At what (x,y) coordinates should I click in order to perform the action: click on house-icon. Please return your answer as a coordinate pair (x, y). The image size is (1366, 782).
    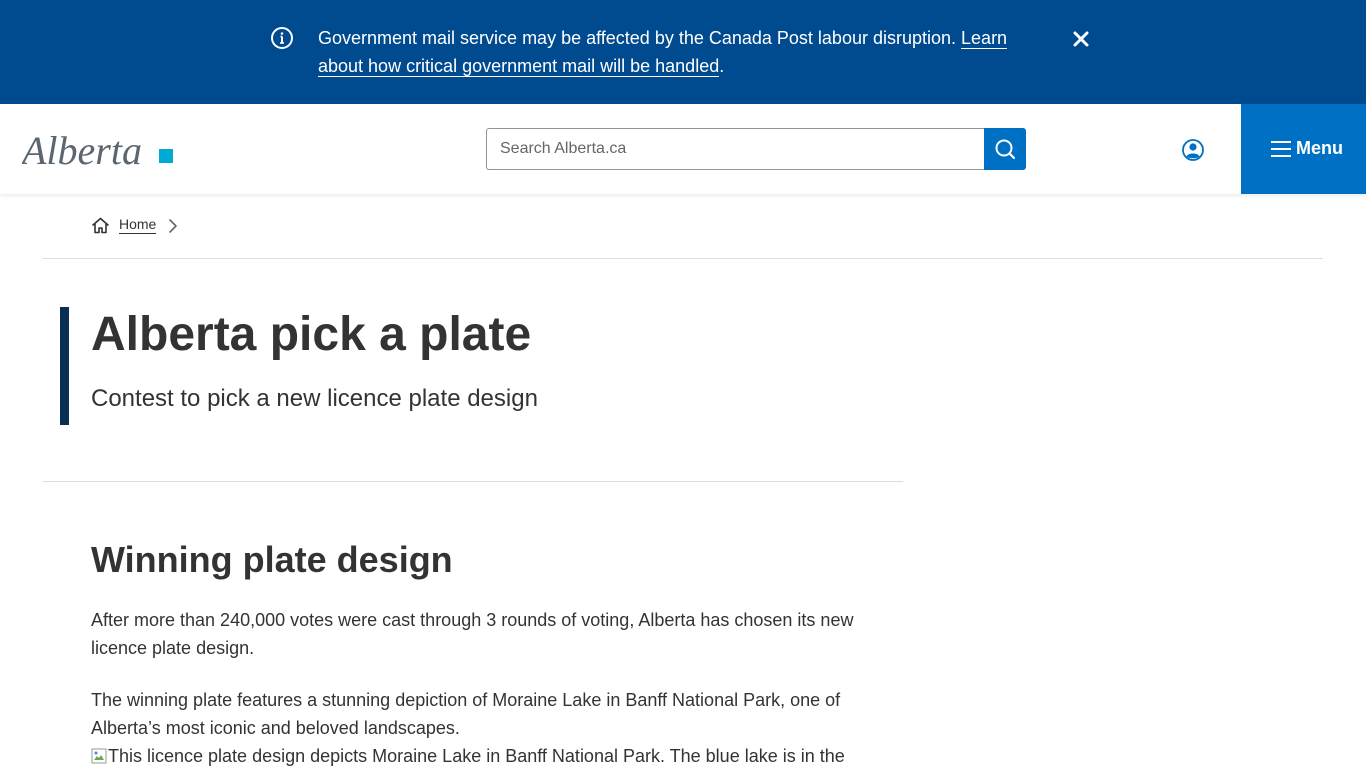
    Looking at the image, I should click on (100, 225).